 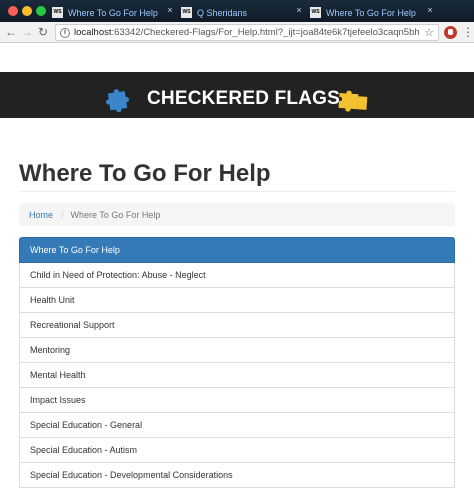 What do you see at coordinates (237, 191) in the screenshot?
I see `title-divider` at bounding box center [237, 191].